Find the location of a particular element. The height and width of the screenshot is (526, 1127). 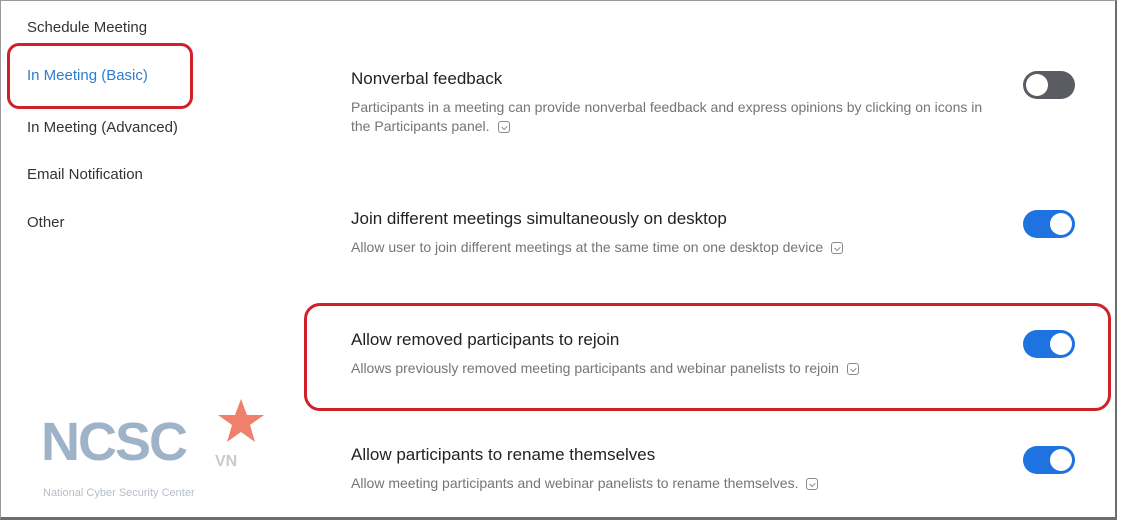

watermark-logo-text: NCSC is located at coordinates (114, 442).